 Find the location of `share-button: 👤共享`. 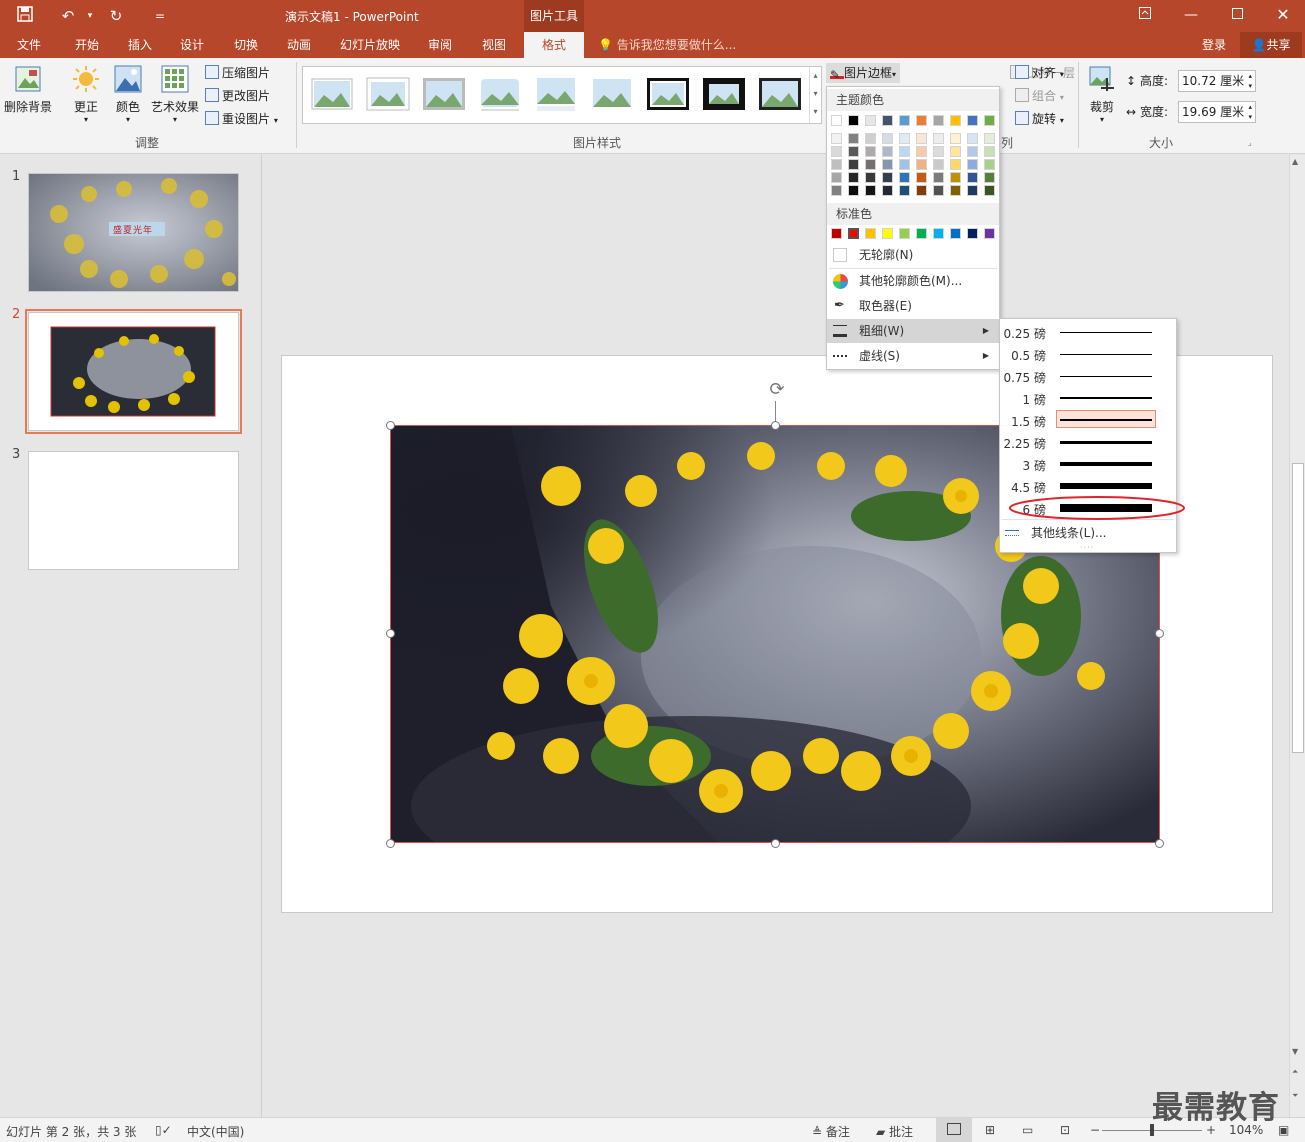

share-button: 👤共享 is located at coordinates (1271, 45).